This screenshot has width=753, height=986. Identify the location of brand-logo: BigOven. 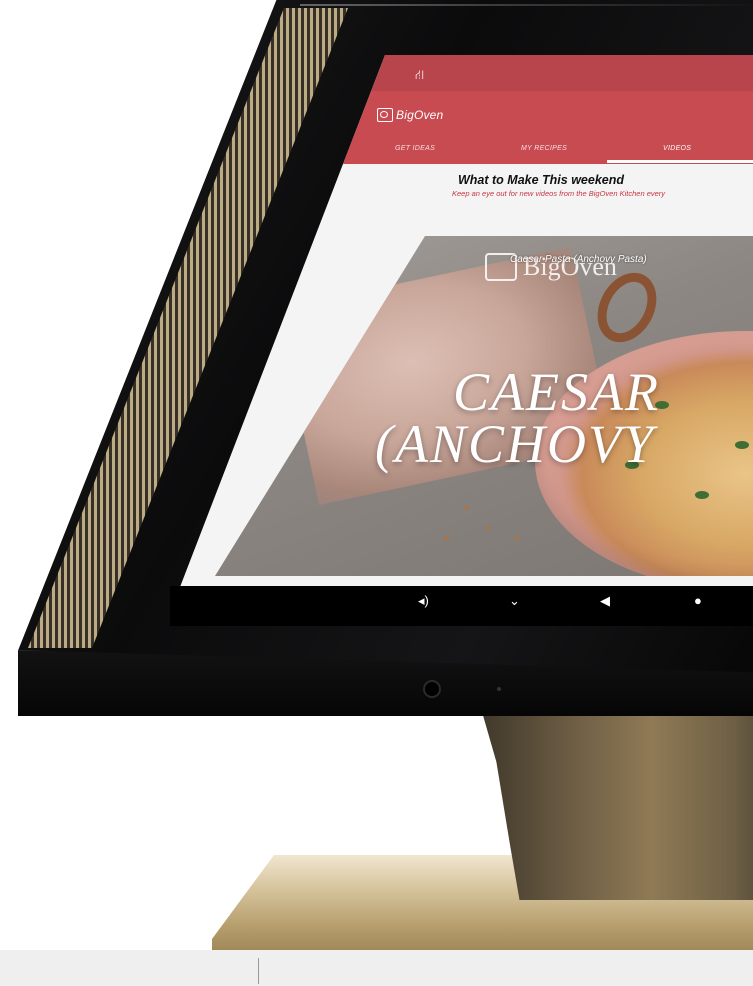
(410, 115).